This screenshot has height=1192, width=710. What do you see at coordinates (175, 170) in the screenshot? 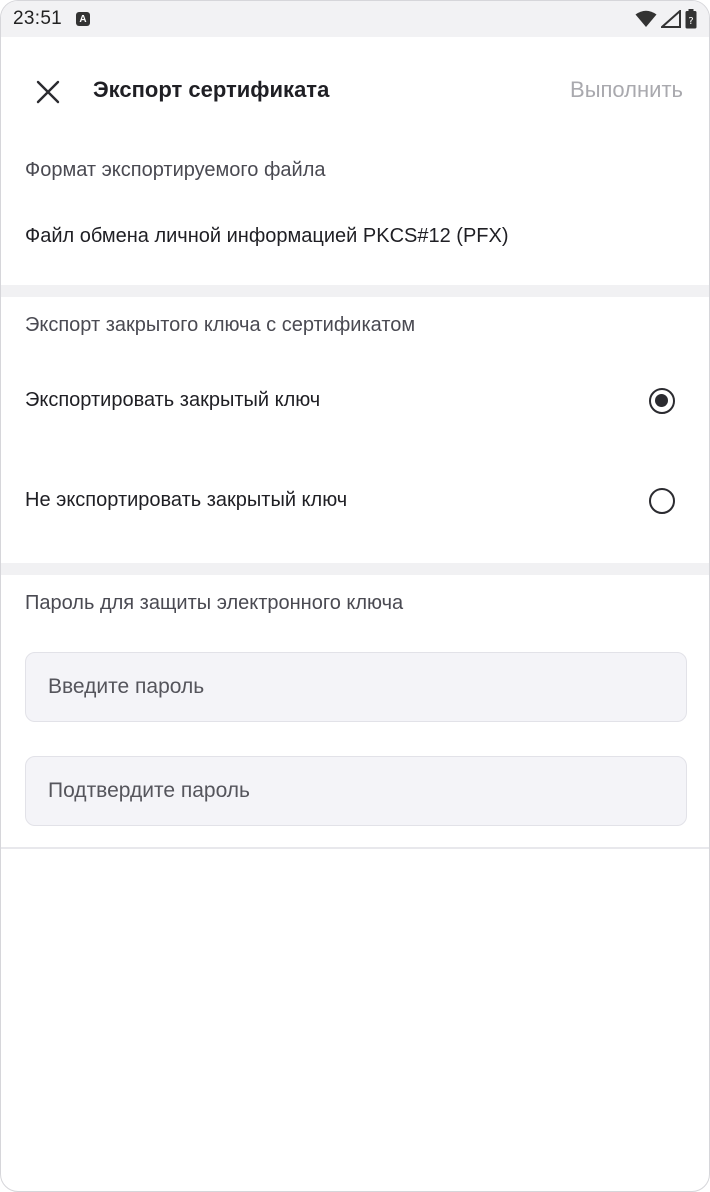
I see `format-section-label: Формат экспортируемого файла` at bounding box center [175, 170].